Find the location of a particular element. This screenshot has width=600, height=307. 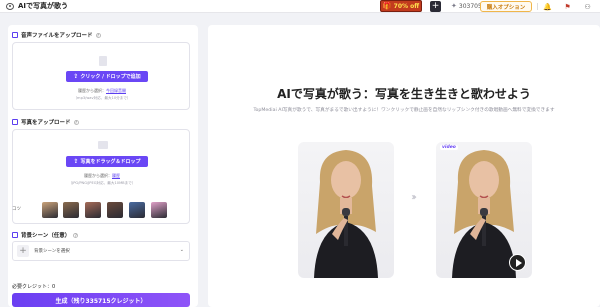

buy-options-button: 購入オプション is located at coordinates (506, 6).